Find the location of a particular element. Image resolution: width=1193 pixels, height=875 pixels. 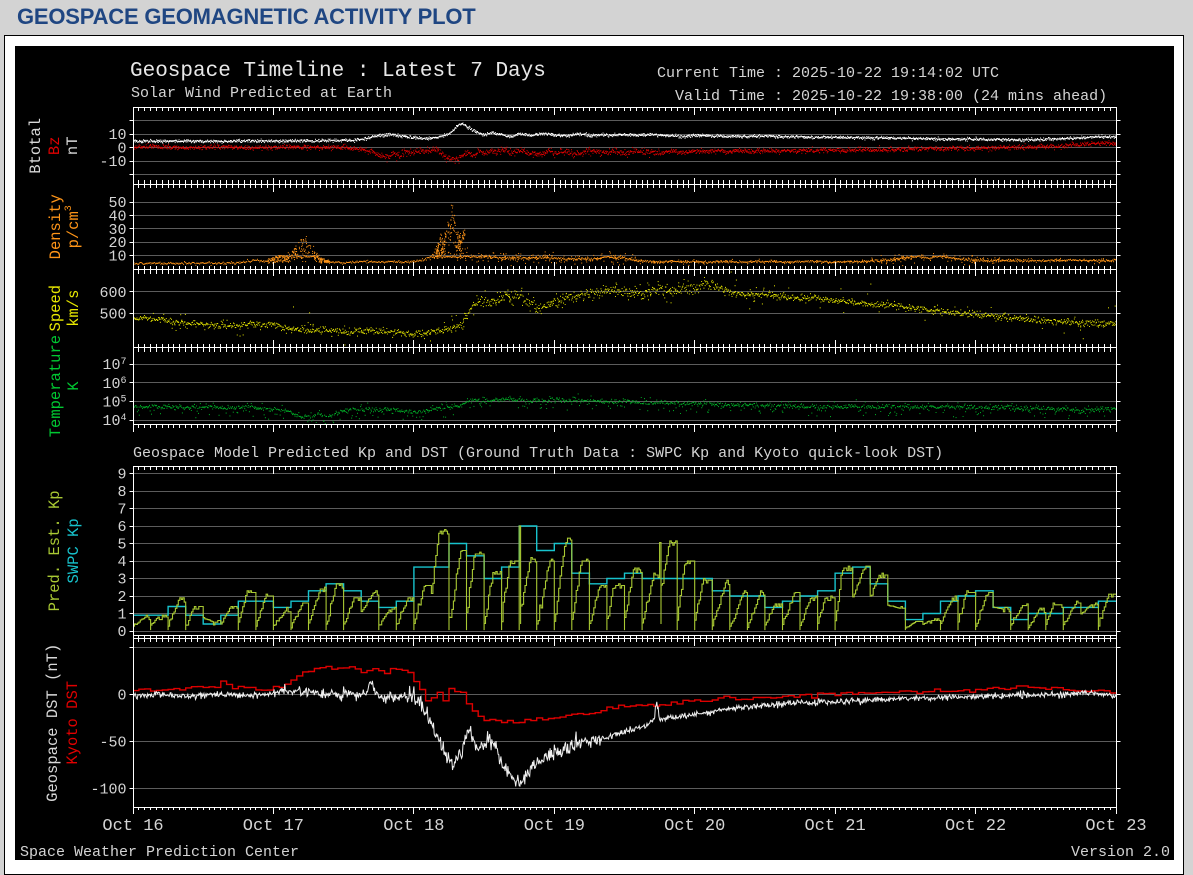

svg-text: Oct 19 is located at coordinates (554, 826).